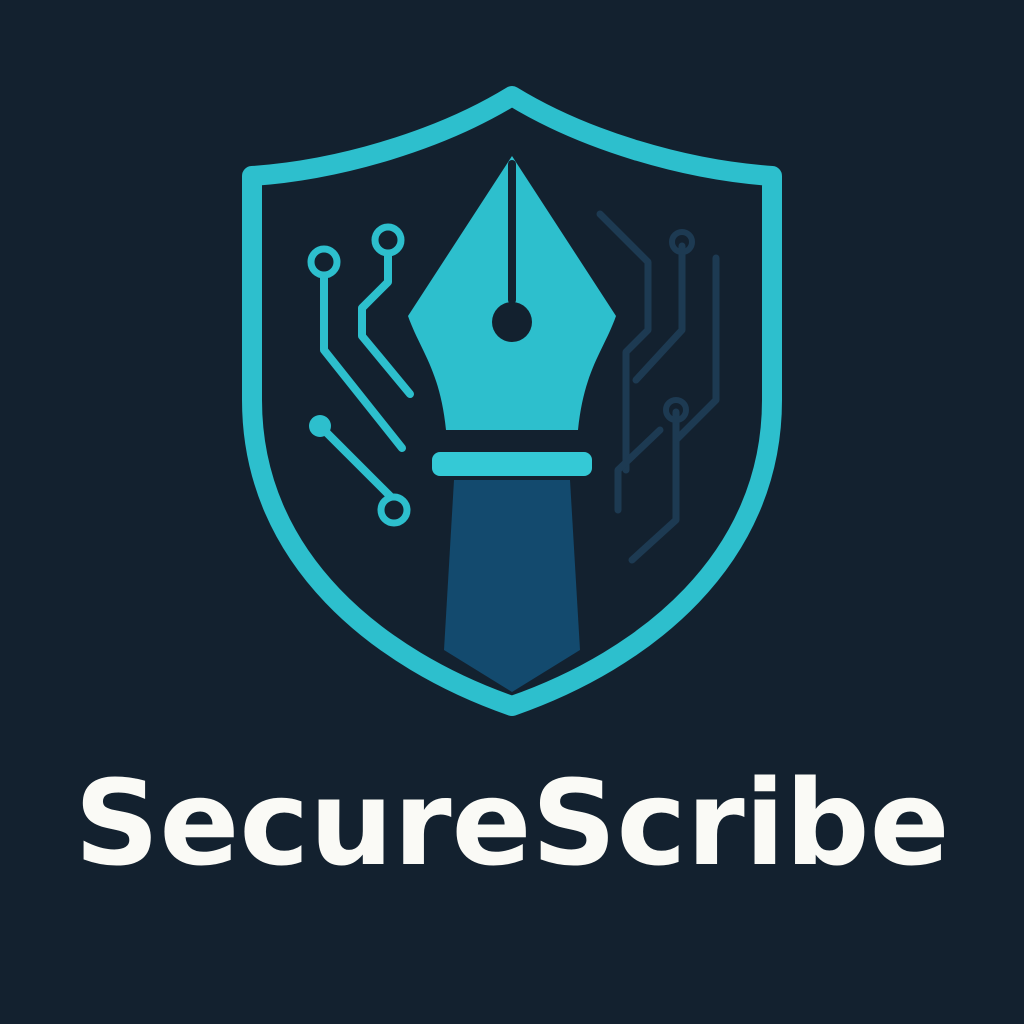  I want to click on pen-body, so click(512, 586).